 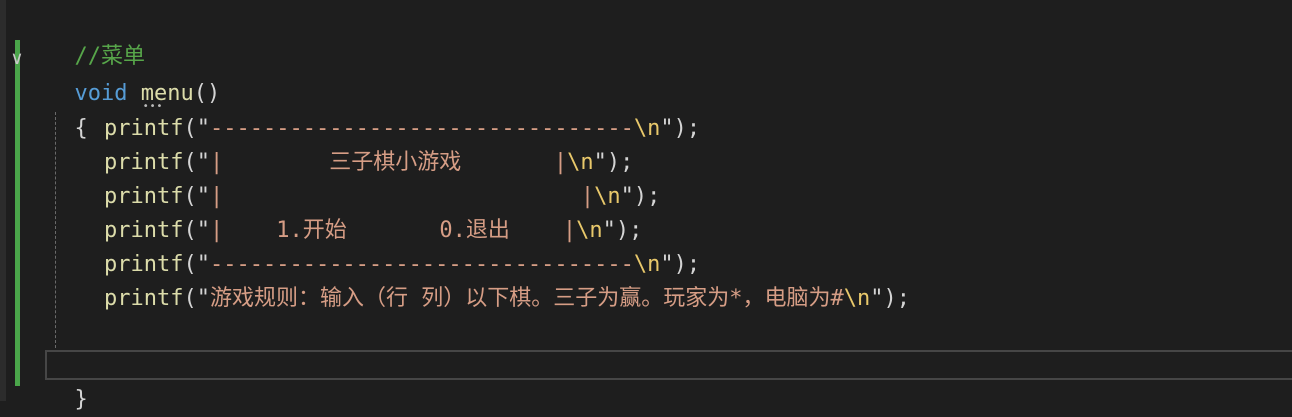 I want to click on current-line-highlight, so click(x=668, y=365).